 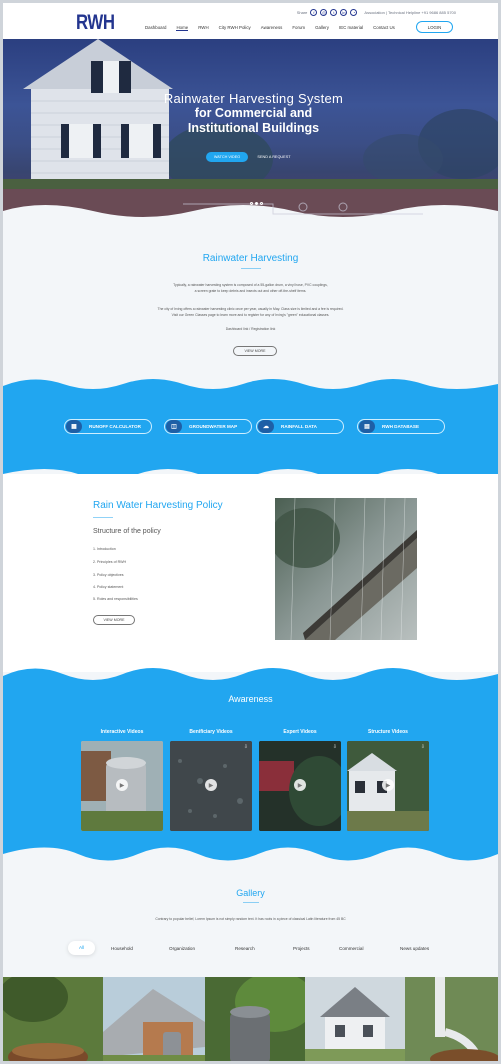 What do you see at coordinates (182, 28) in the screenshot?
I see `nav-home: Home` at bounding box center [182, 28].